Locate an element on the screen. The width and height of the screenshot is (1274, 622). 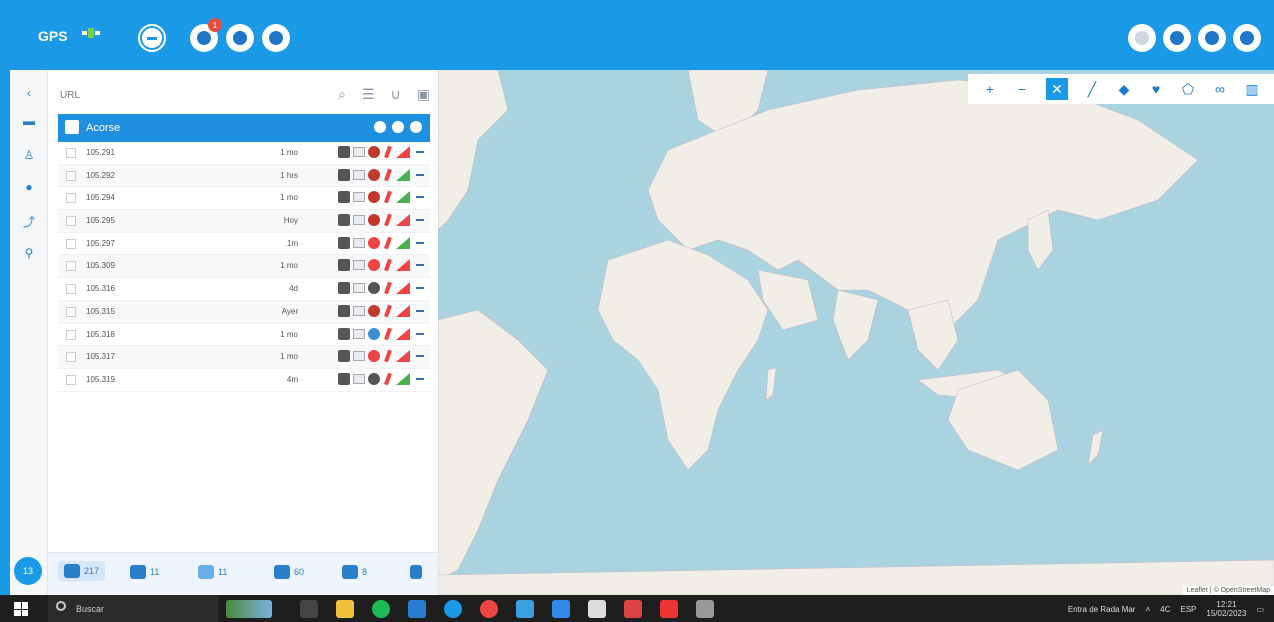
table-row: 105.291 1 mo is located at coordinates (244, 153).